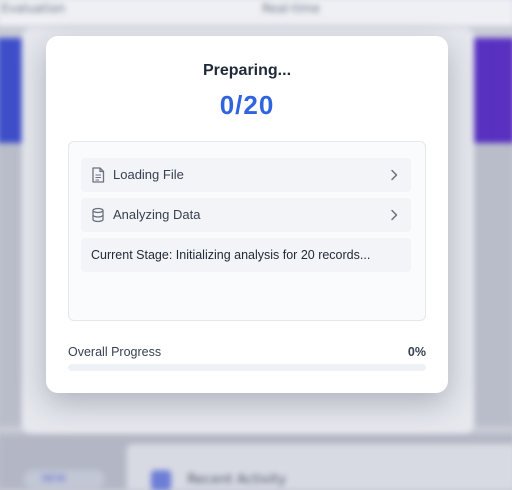  I want to click on background-pill: NEW, so click(64, 479).